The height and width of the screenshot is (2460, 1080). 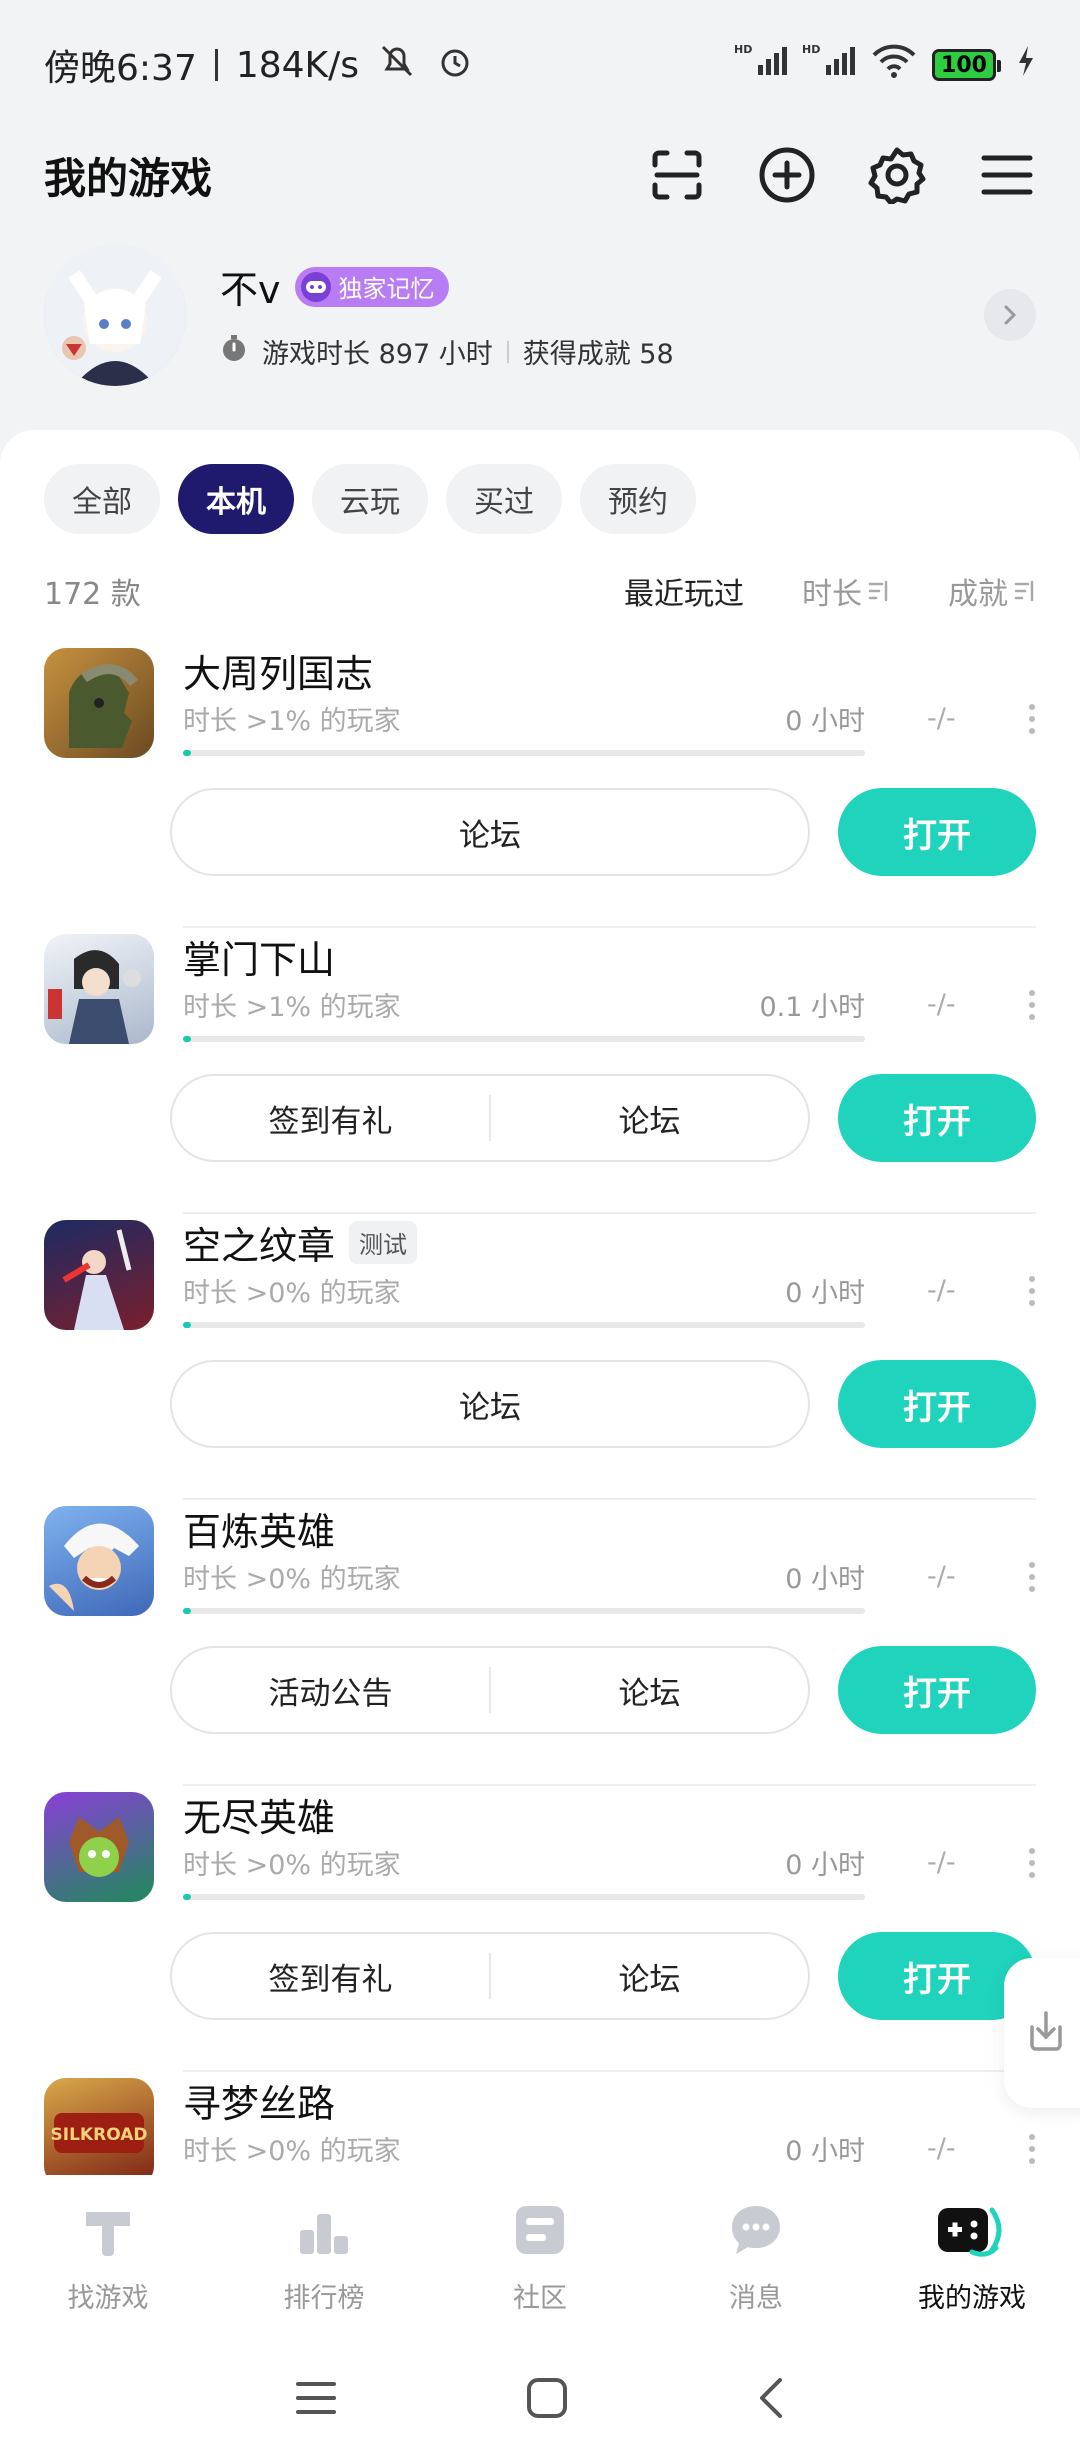 I want to click on gamepad-icon, so click(x=315, y=286).